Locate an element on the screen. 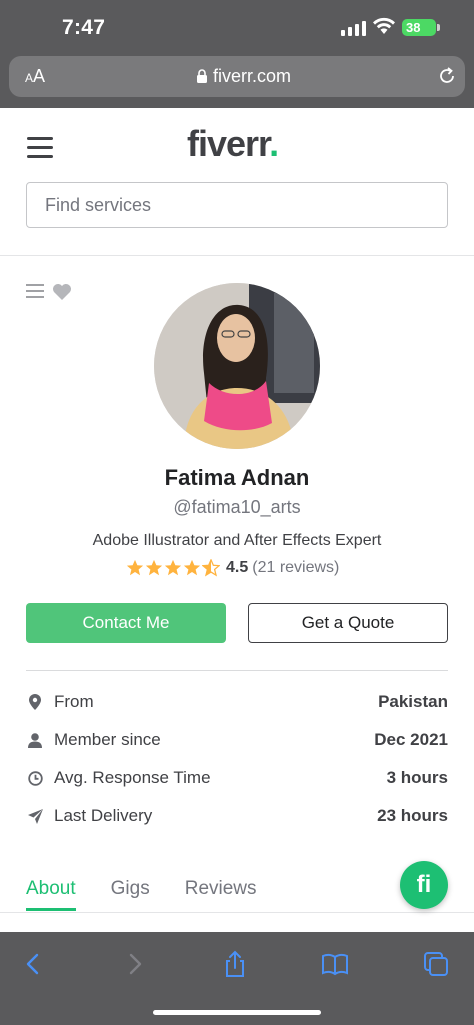 The width and height of the screenshot is (474, 1025). avatar is located at coordinates (237, 366).